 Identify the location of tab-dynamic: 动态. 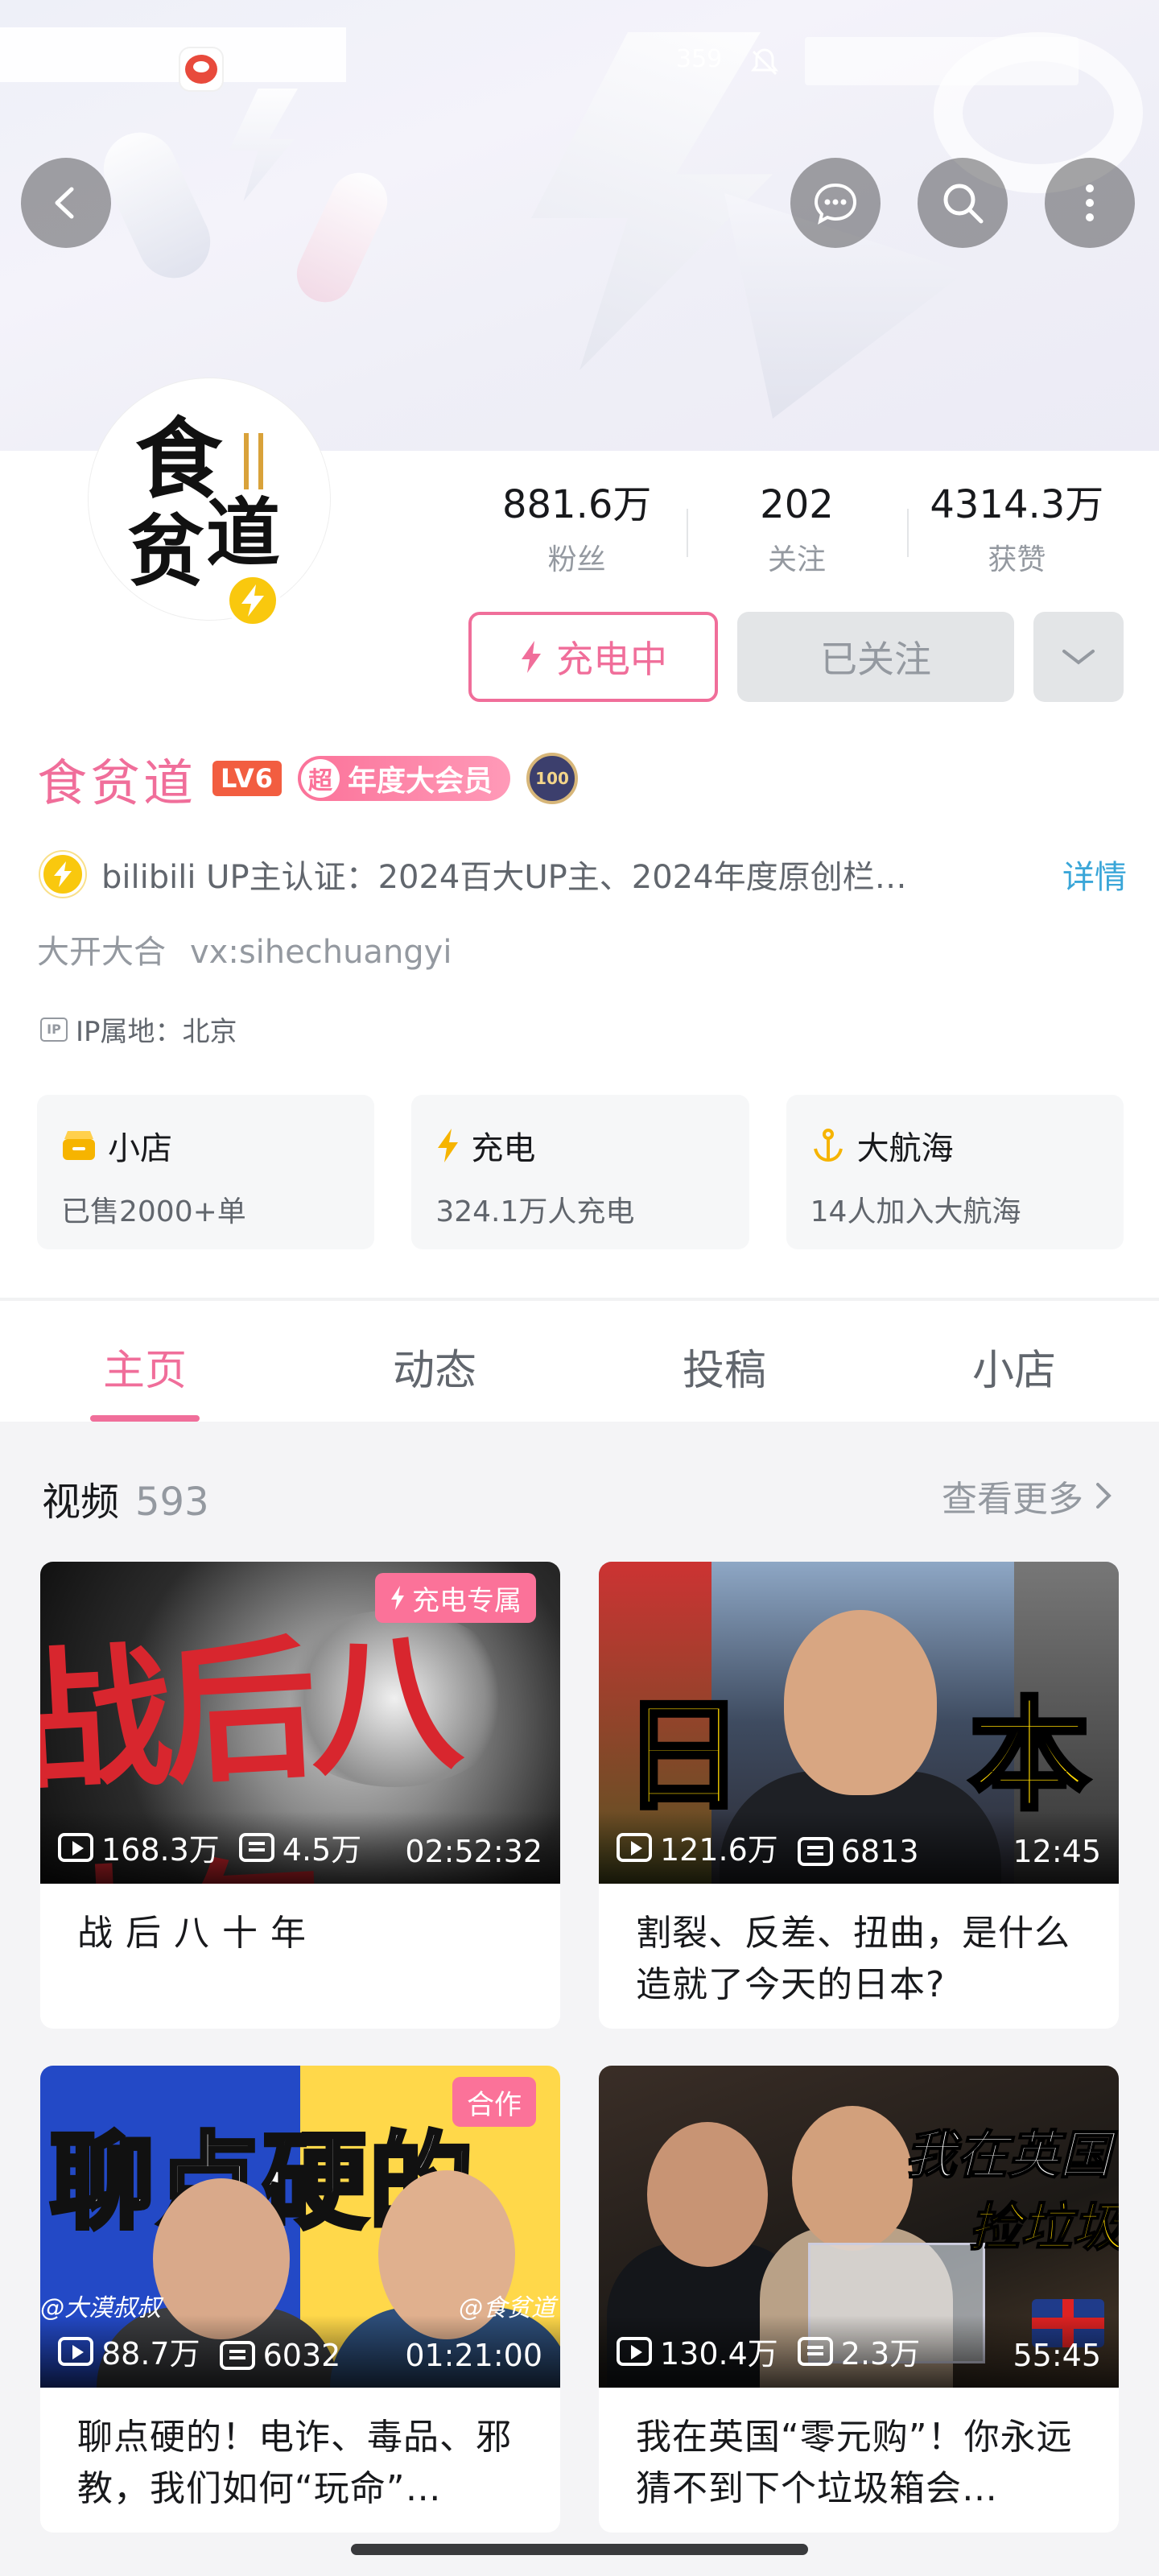
(435, 1361).